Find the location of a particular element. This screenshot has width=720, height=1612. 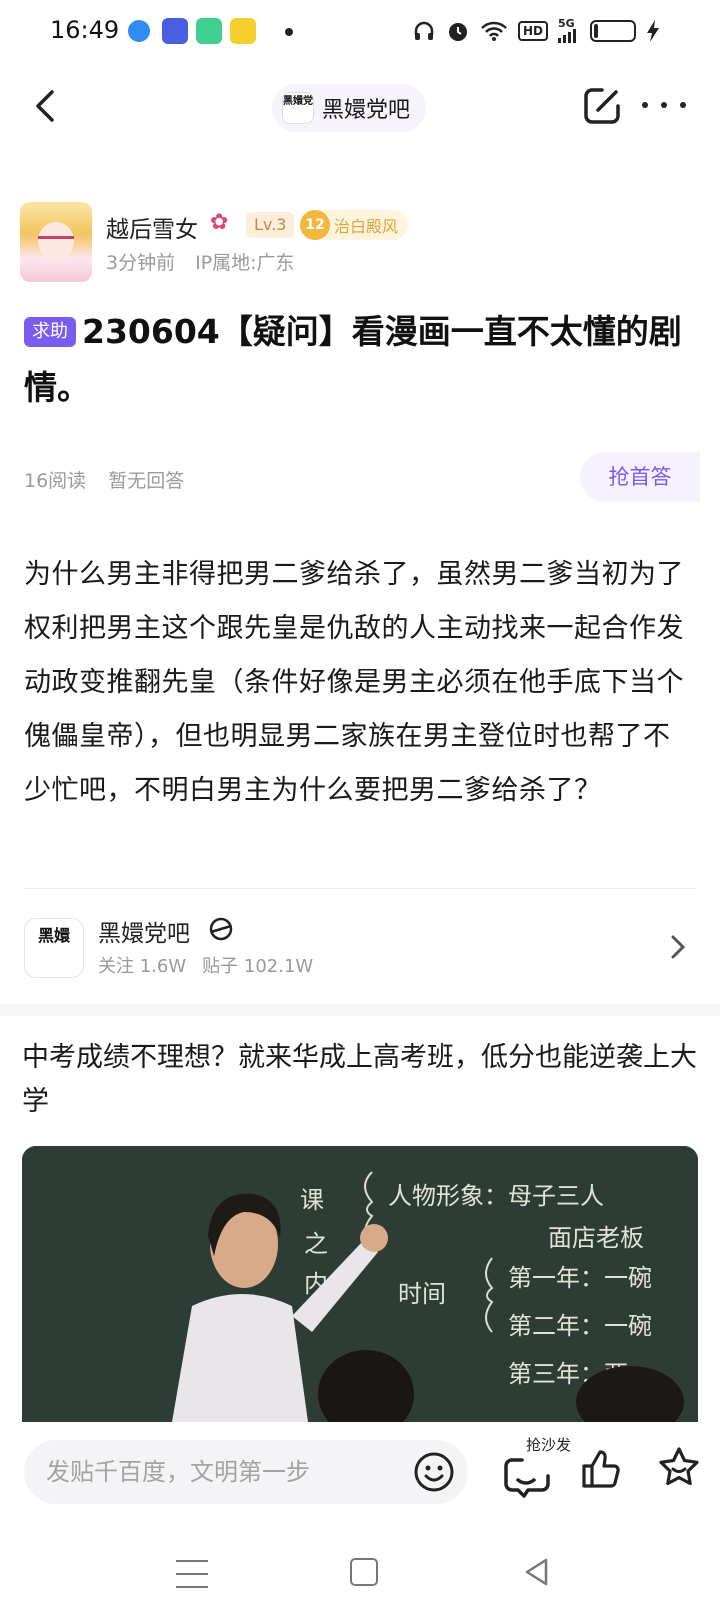

ip-location: IP属地:广东 is located at coordinates (245, 263).